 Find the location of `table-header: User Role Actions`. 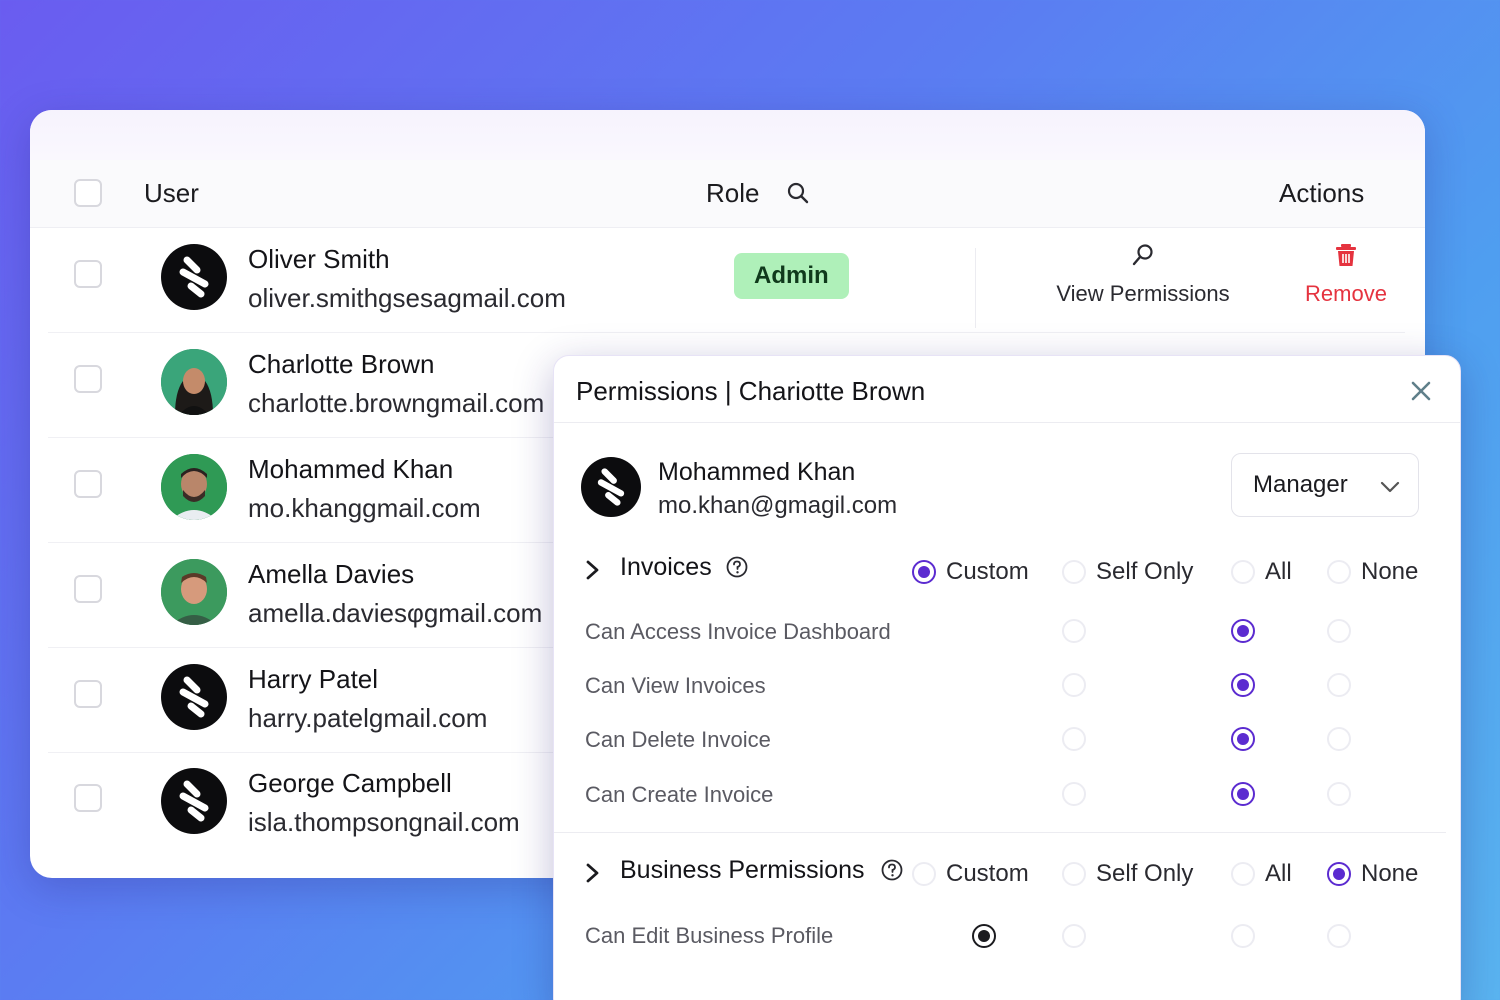

table-header: User Role Actions is located at coordinates (727, 194).